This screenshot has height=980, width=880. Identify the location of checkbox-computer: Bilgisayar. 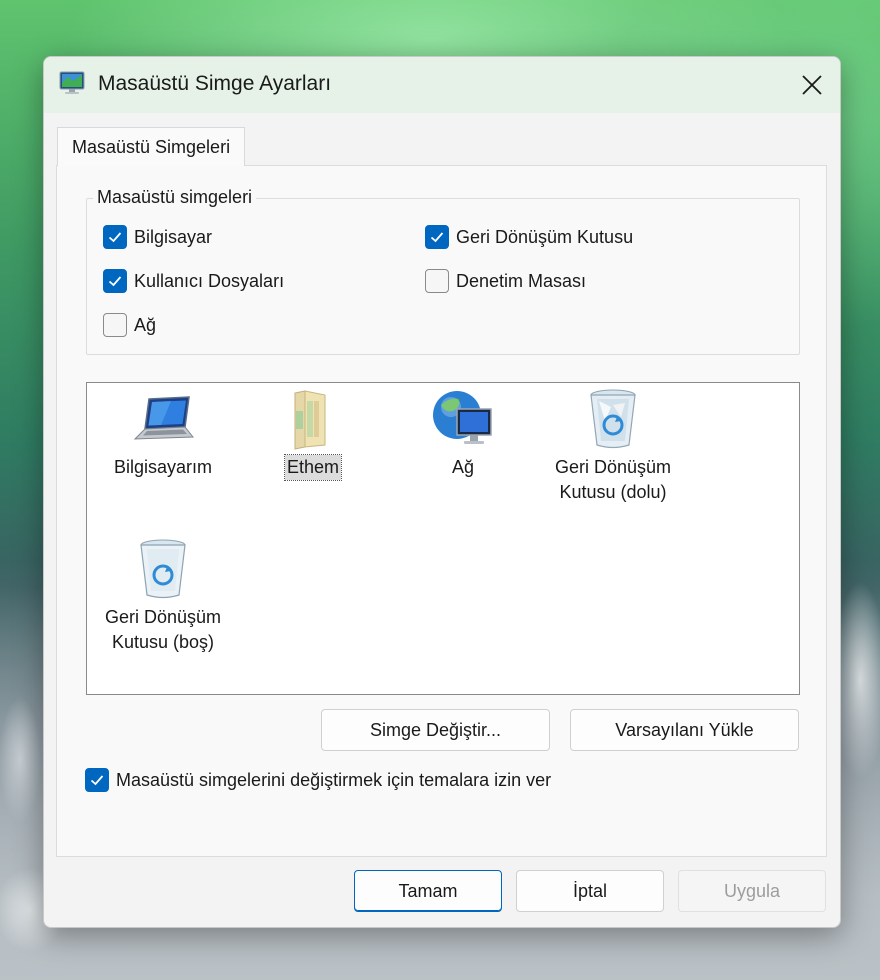
(157, 237).